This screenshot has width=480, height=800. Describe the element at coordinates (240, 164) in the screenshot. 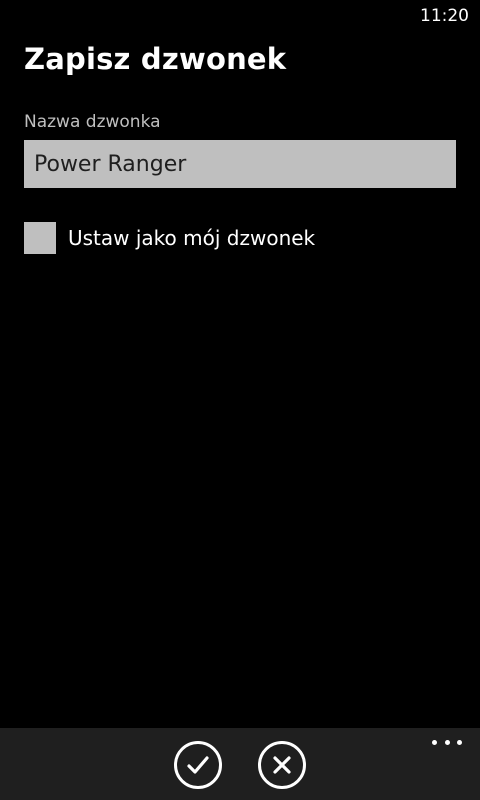

I see `ringtone-name-input` at that location.